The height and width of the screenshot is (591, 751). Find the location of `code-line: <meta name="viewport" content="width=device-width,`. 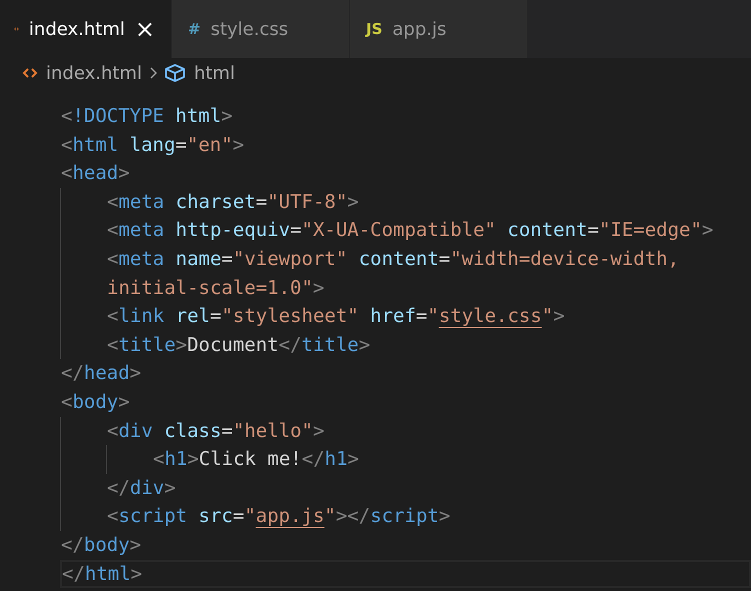

code-line: <meta name="viewport" content="width=device-width, is located at coordinates (393, 259).